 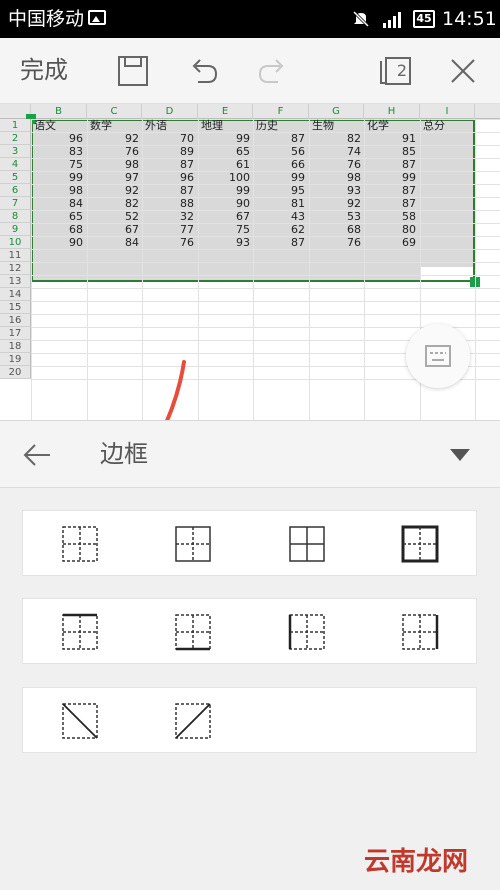 What do you see at coordinates (225, 111) in the screenshot?
I see `column-header: E` at bounding box center [225, 111].